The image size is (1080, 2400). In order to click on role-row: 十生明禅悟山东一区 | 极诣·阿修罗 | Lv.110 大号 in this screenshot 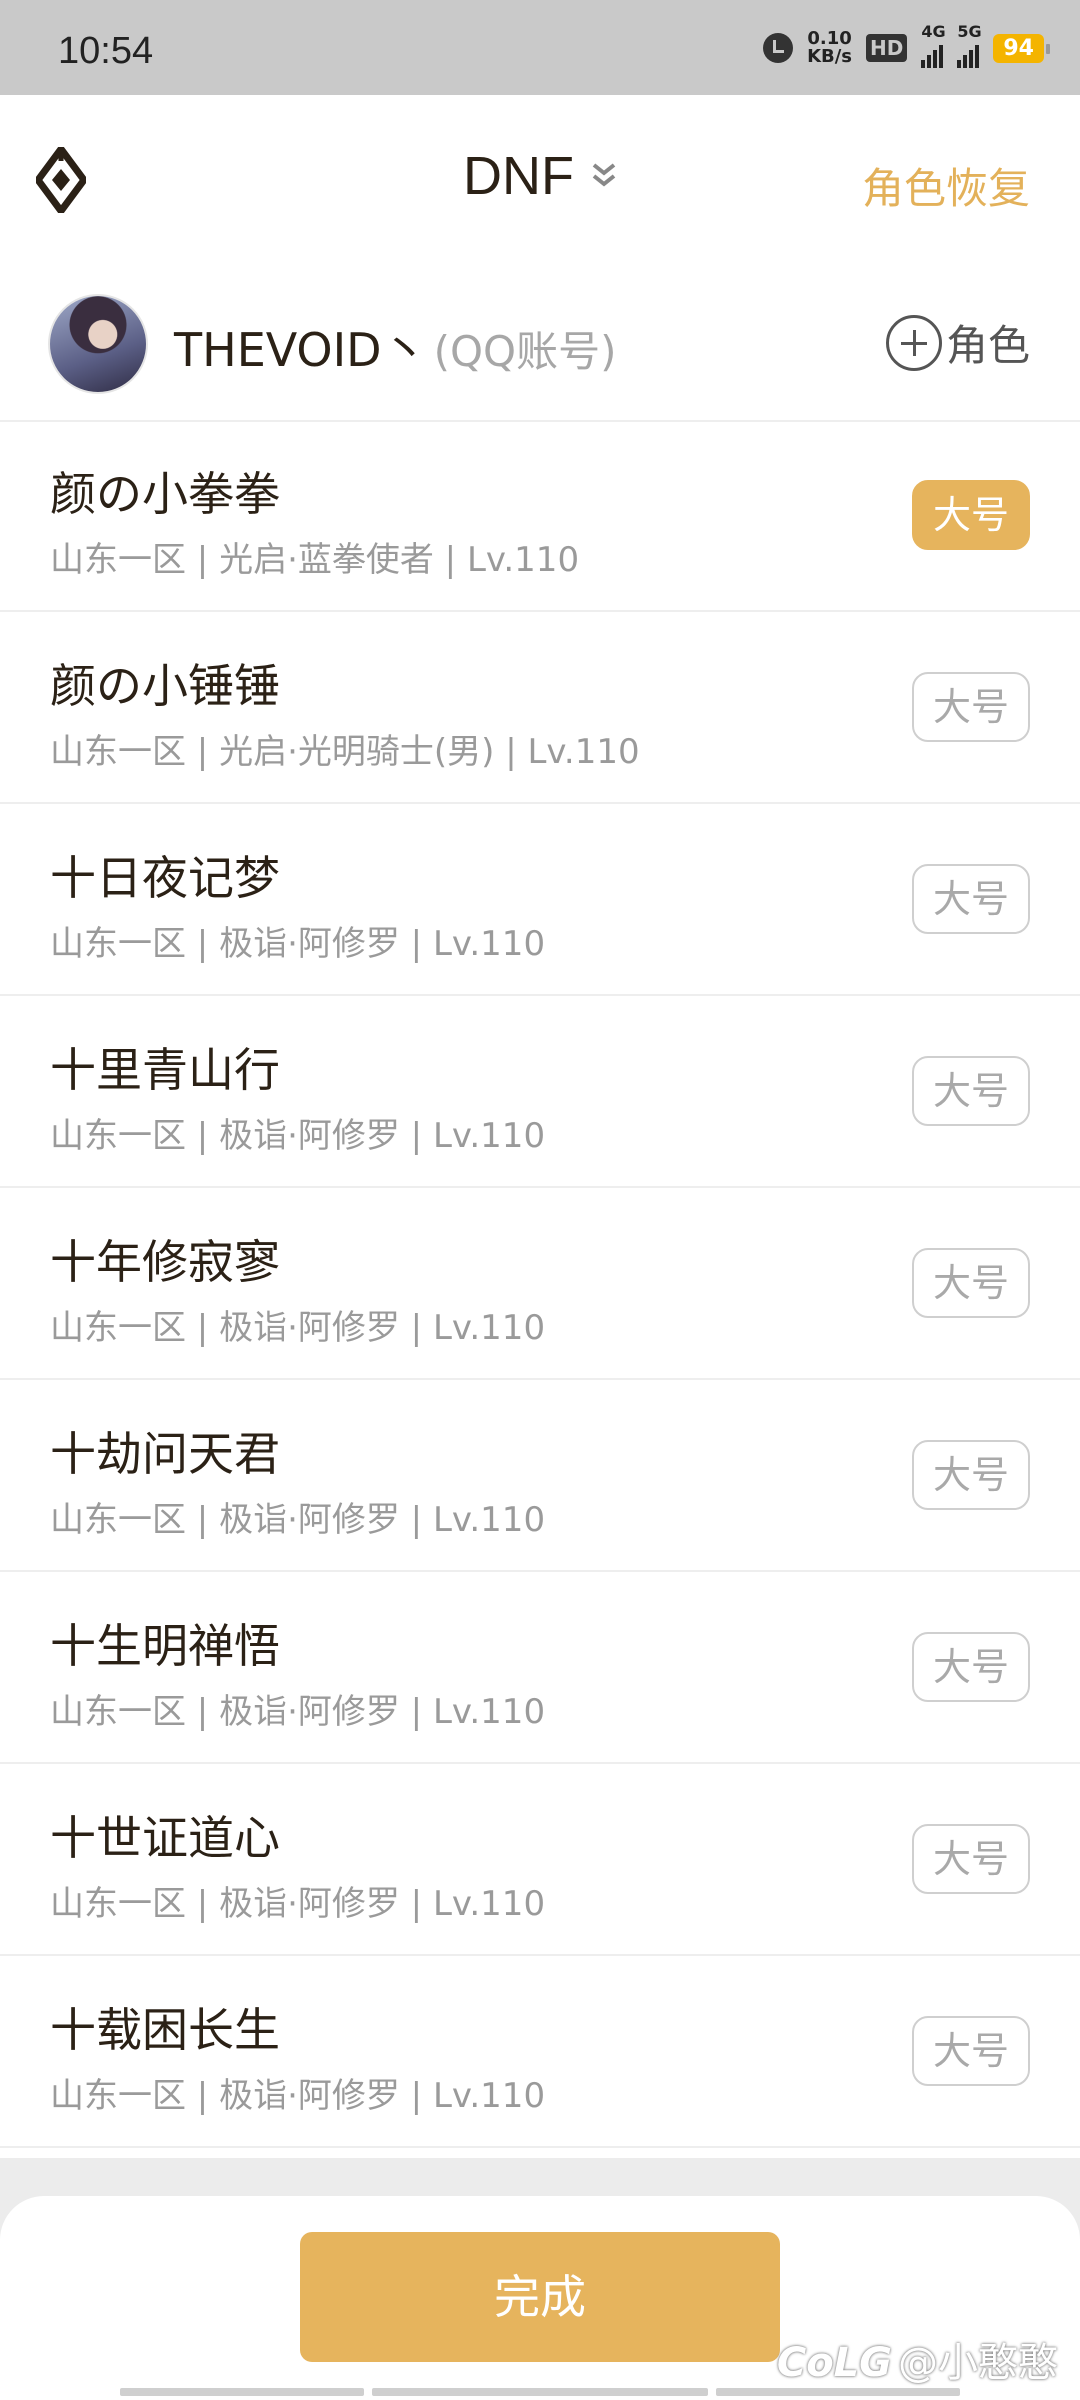, I will do `click(540, 1668)`.